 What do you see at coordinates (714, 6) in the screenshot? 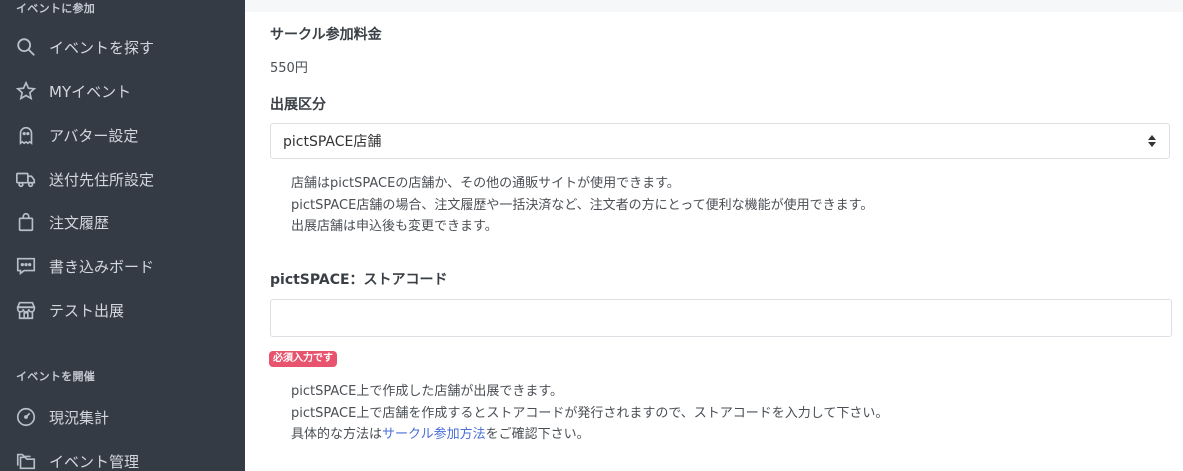
I see `top-strip` at bounding box center [714, 6].